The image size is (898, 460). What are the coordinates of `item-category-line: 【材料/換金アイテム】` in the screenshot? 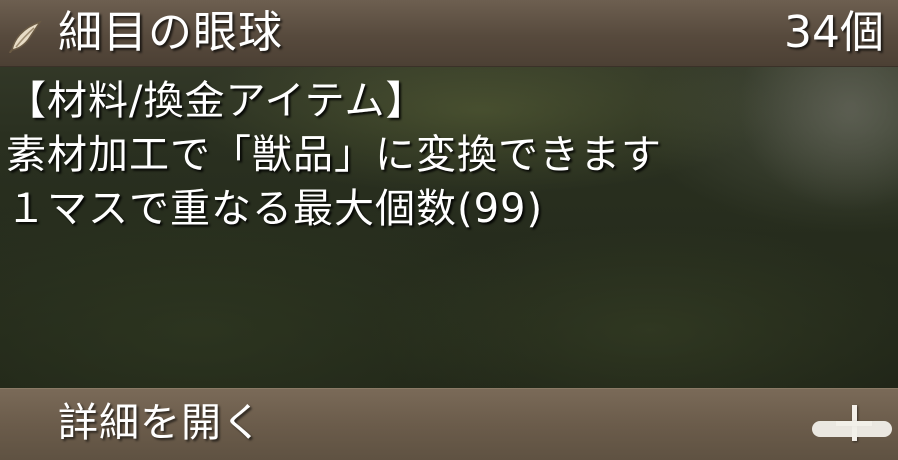 It's located at (216, 101).